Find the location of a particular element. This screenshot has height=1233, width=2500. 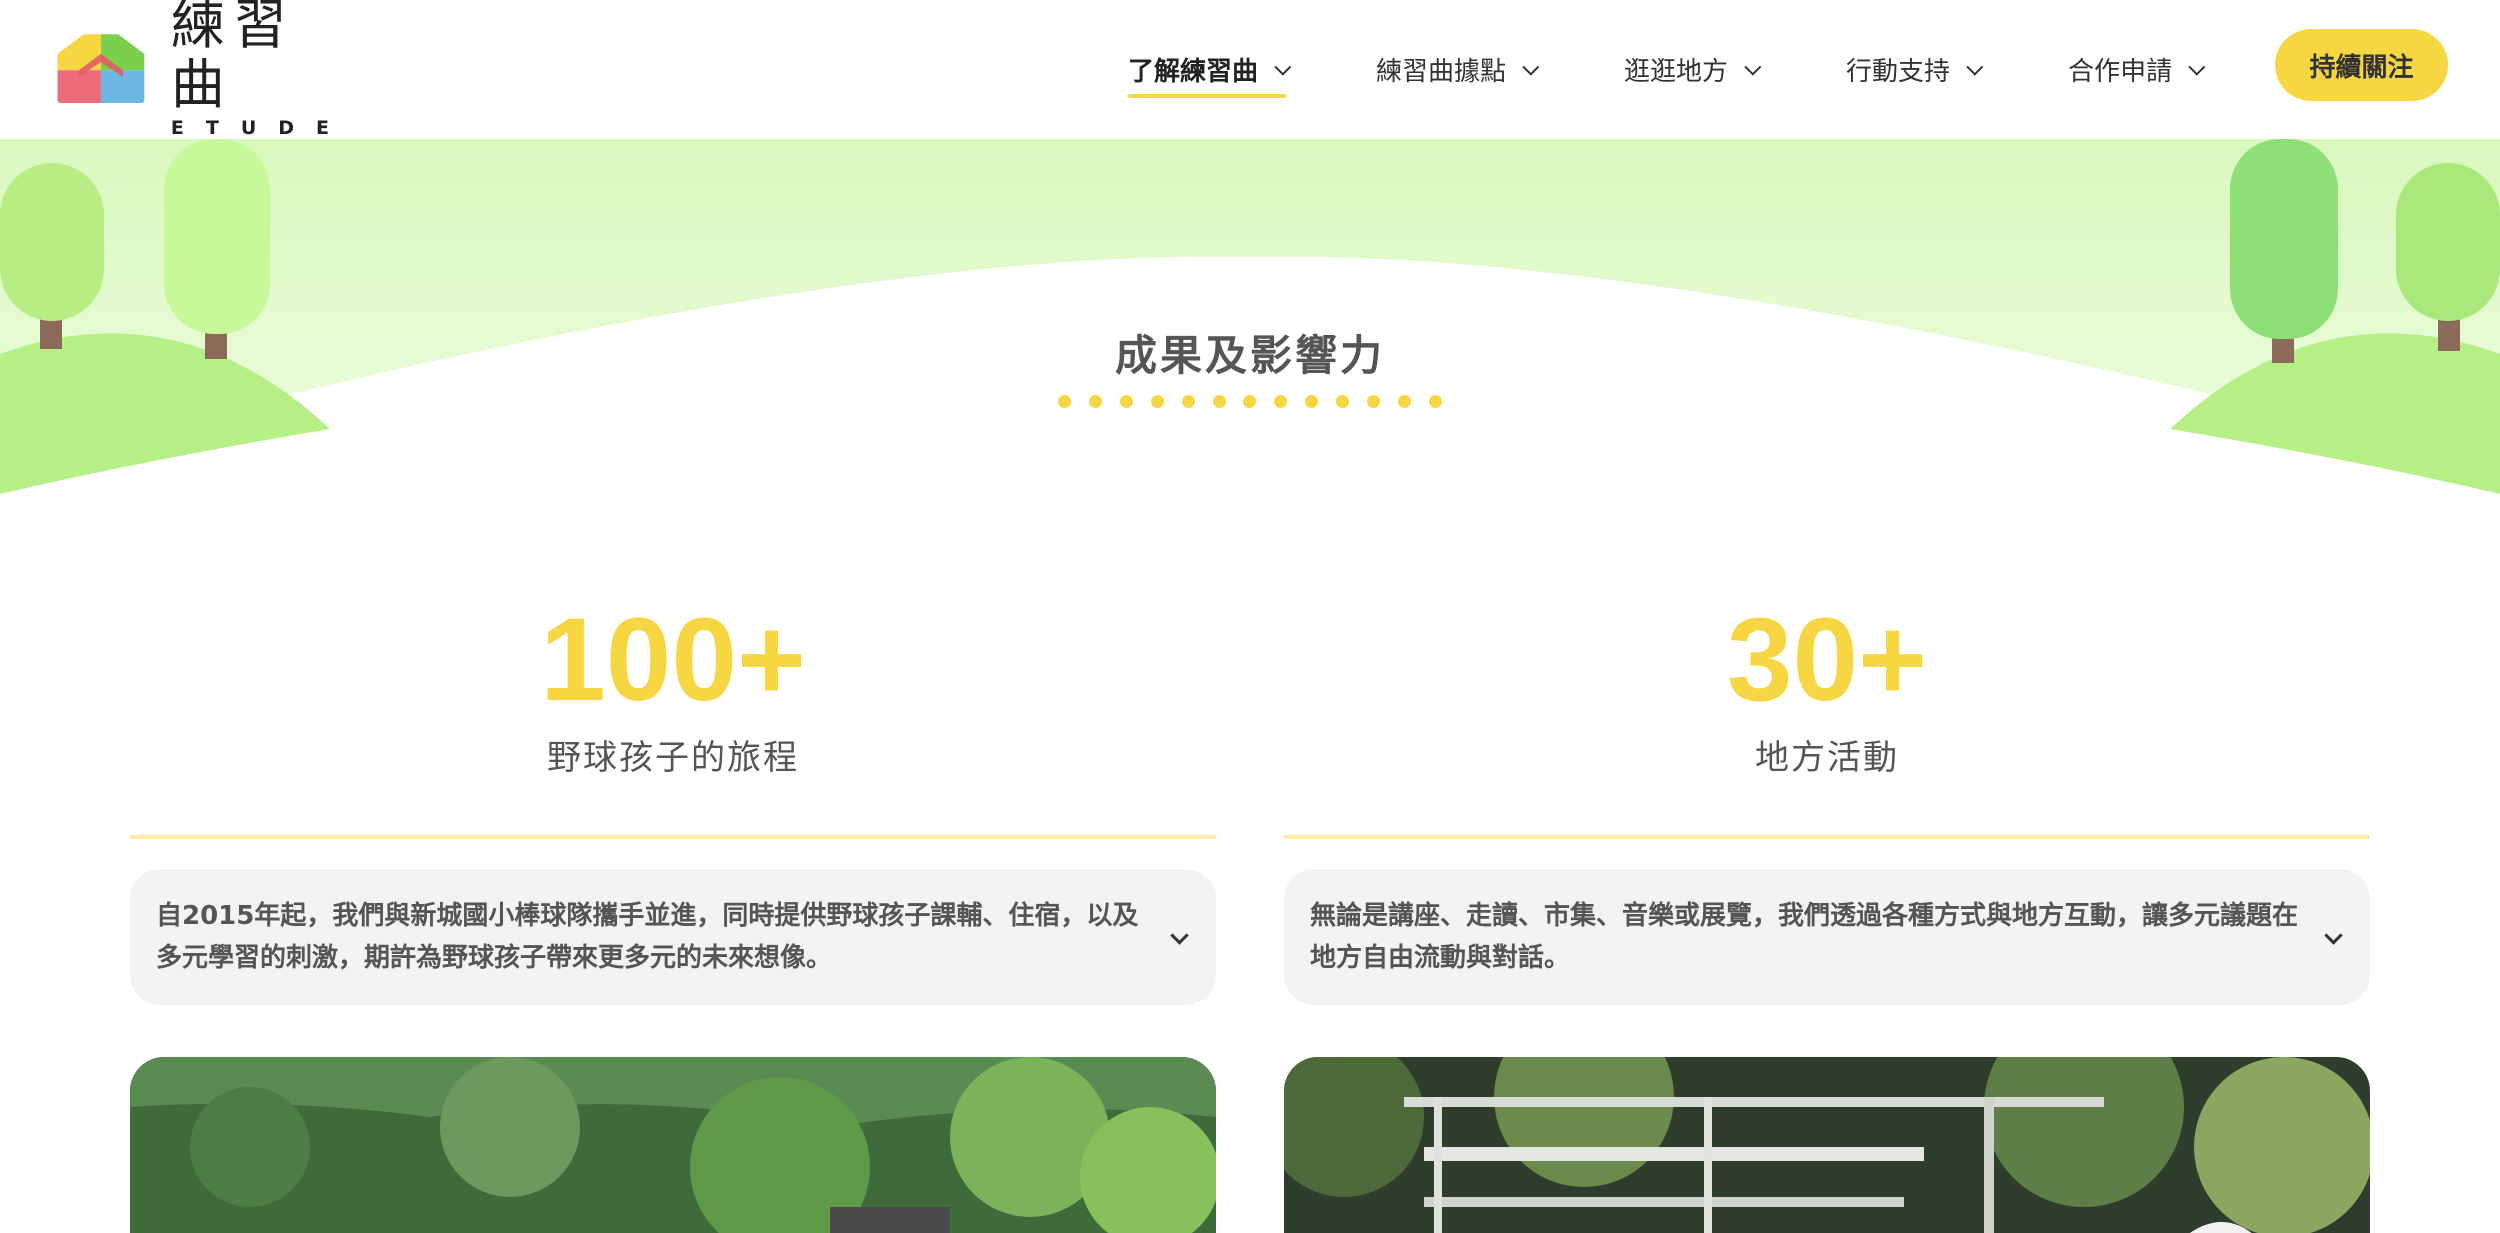

nav-item-label: 合作申請 is located at coordinates (2120, 72).